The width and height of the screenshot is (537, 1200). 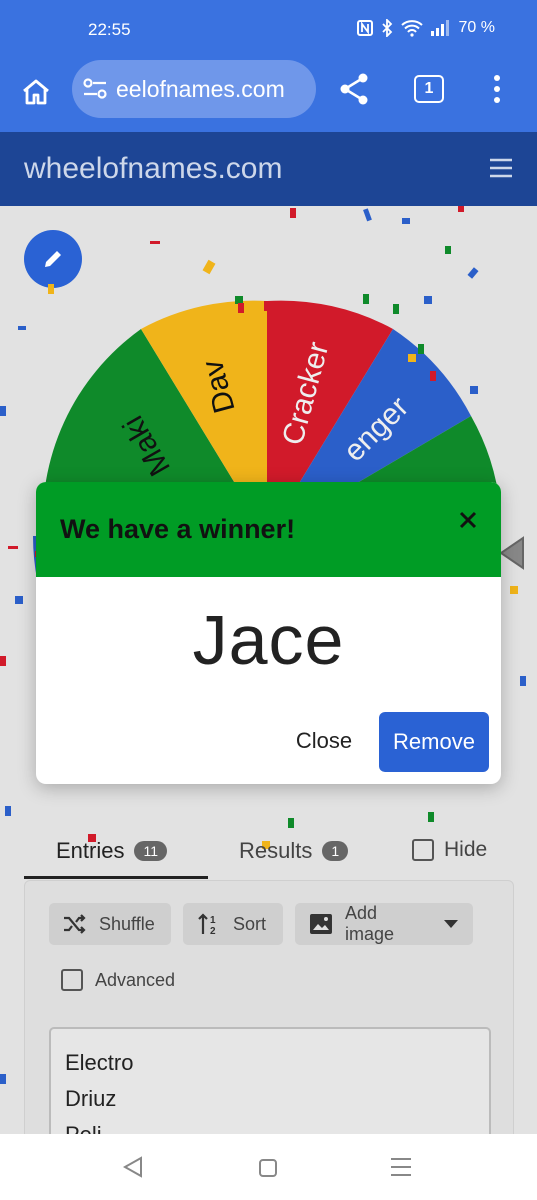 What do you see at coordinates (386, 28) in the screenshot?
I see `bluetooth-icon` at bounding box center [386, 28].